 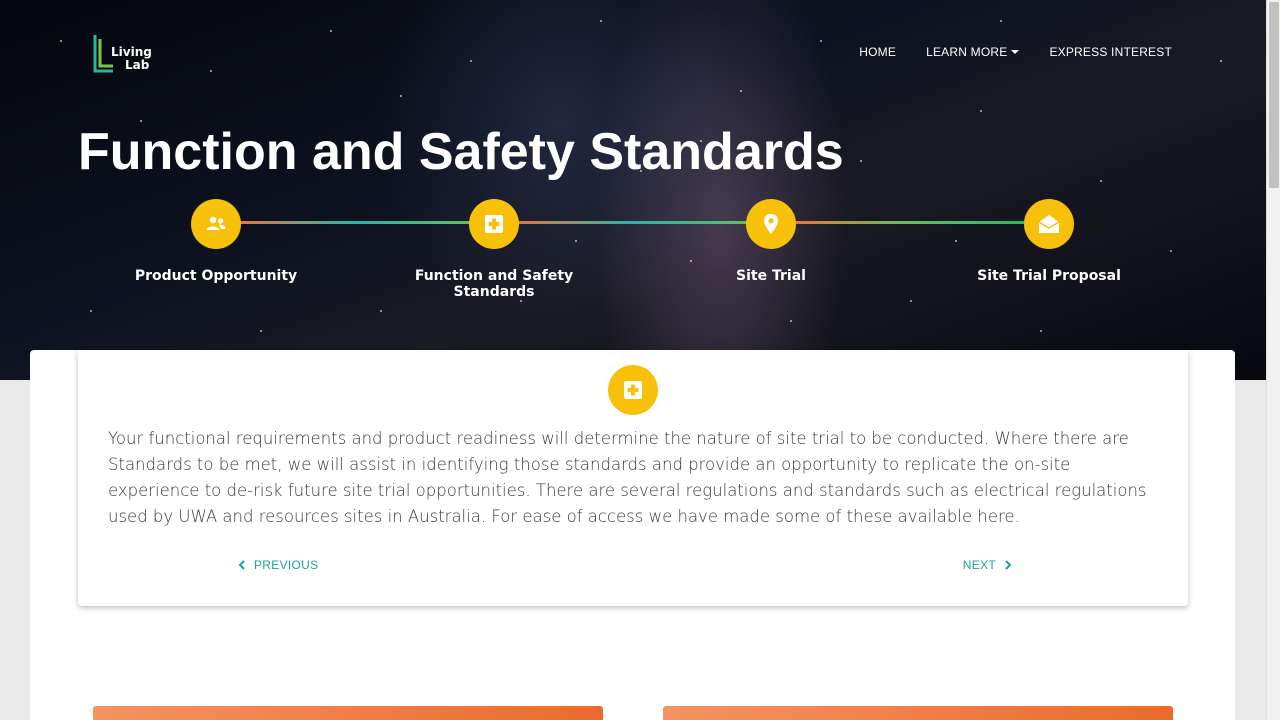 I want to click on main-nav: HOME LEARN MORE EXPRESS INTEREST, so click(x=1015, y=52).